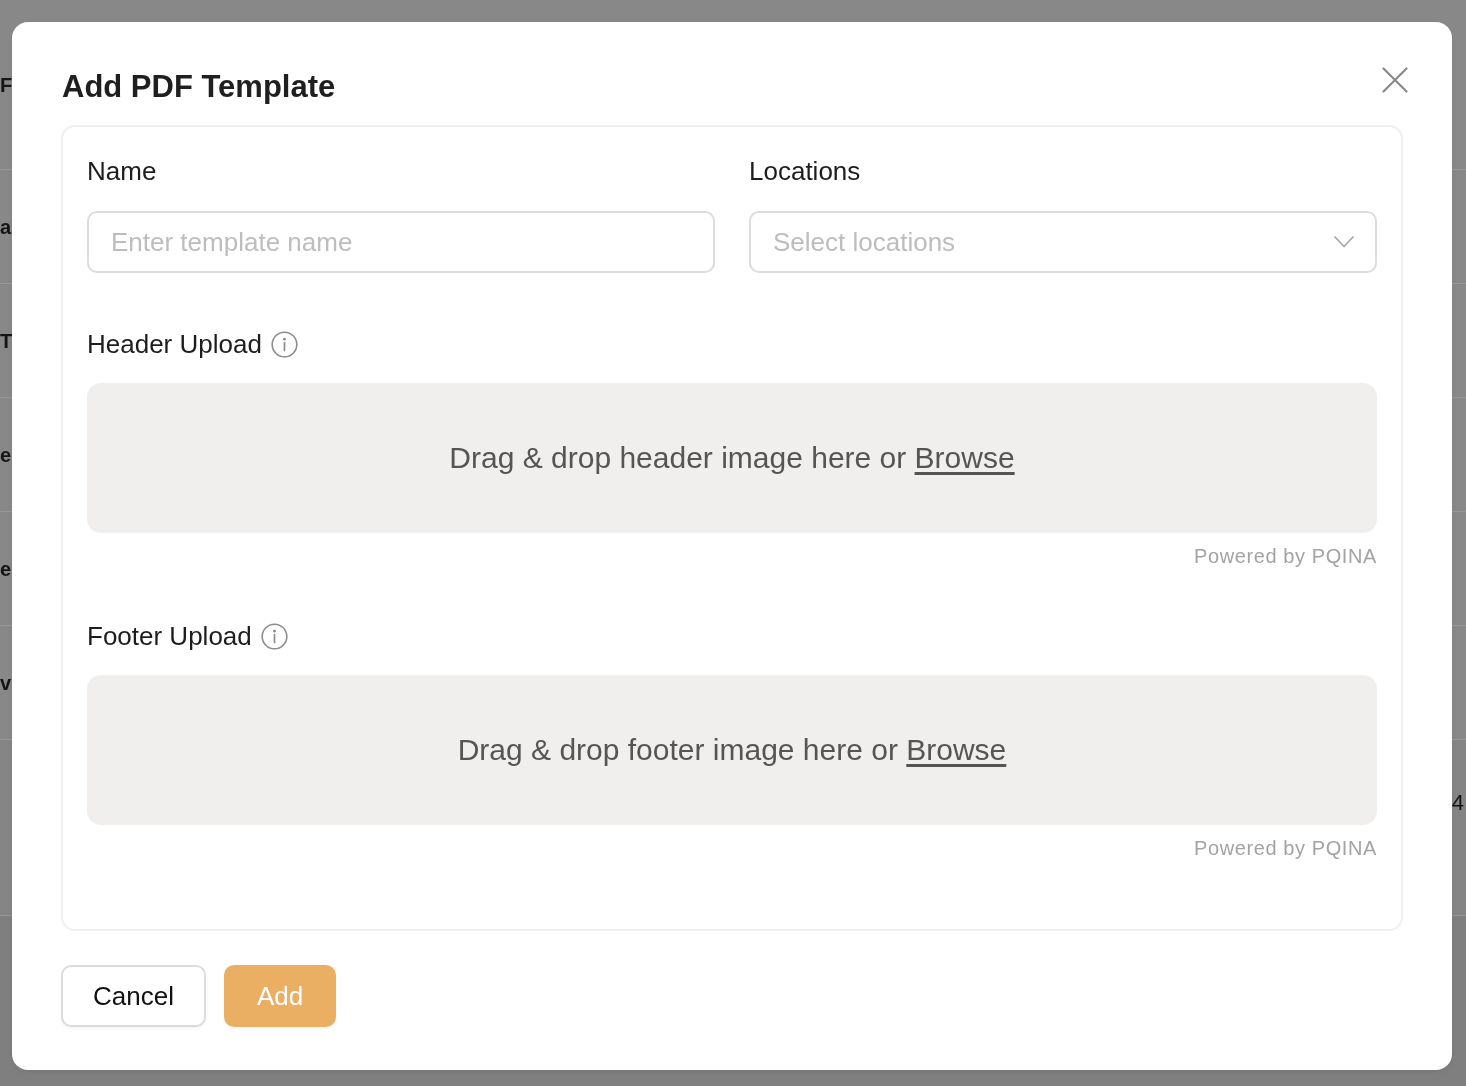 The width and height of the screenshot is (1466, 1086). I want to click on close-button, so click(1395, 80).